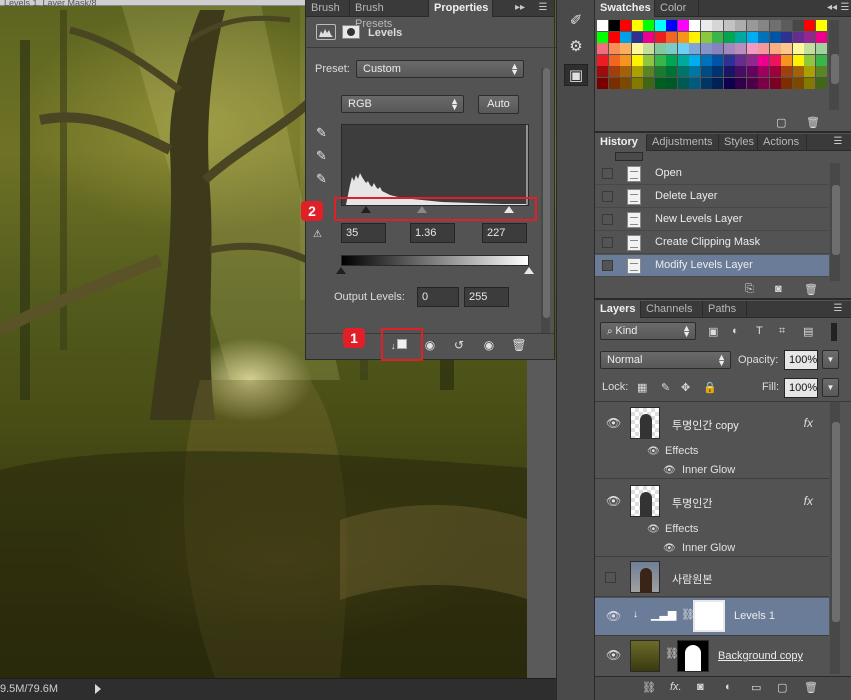 The image size is (851, 700). I want to click on snapshot-thumbnail, so click(629, 156).